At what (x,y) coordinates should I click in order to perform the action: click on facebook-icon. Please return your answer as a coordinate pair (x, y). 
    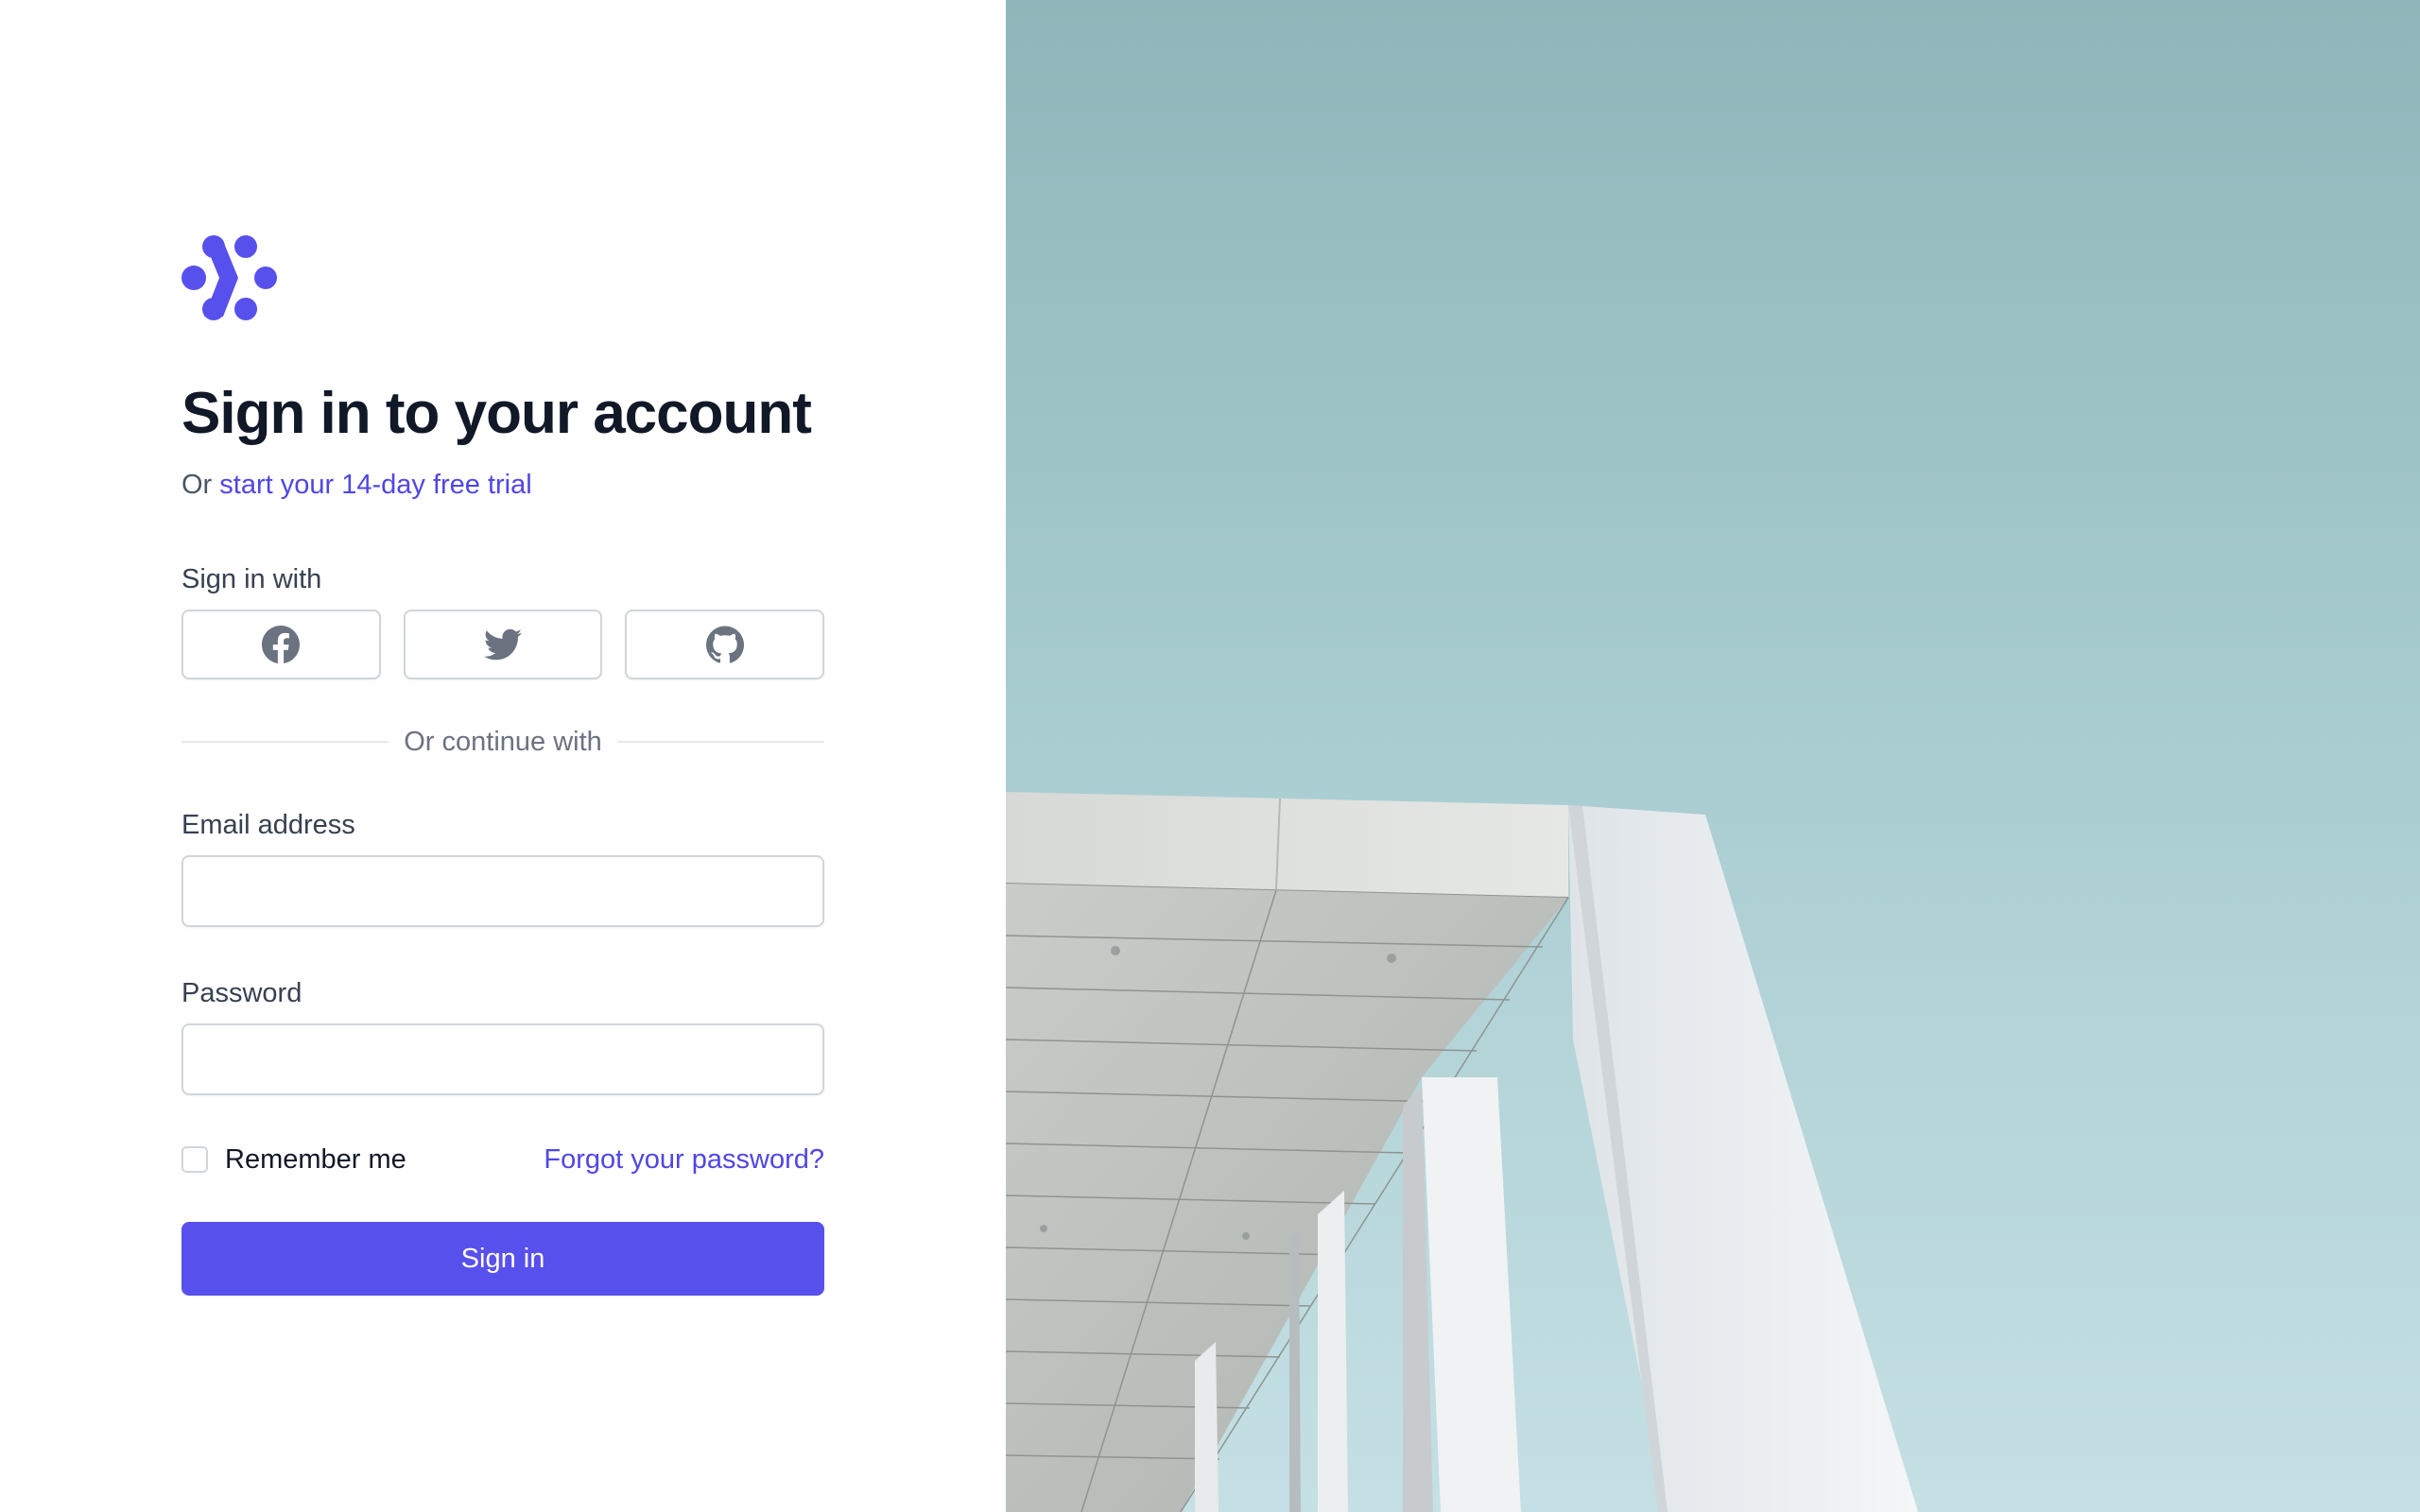
    Looking at the image, I should click on (281, 644).